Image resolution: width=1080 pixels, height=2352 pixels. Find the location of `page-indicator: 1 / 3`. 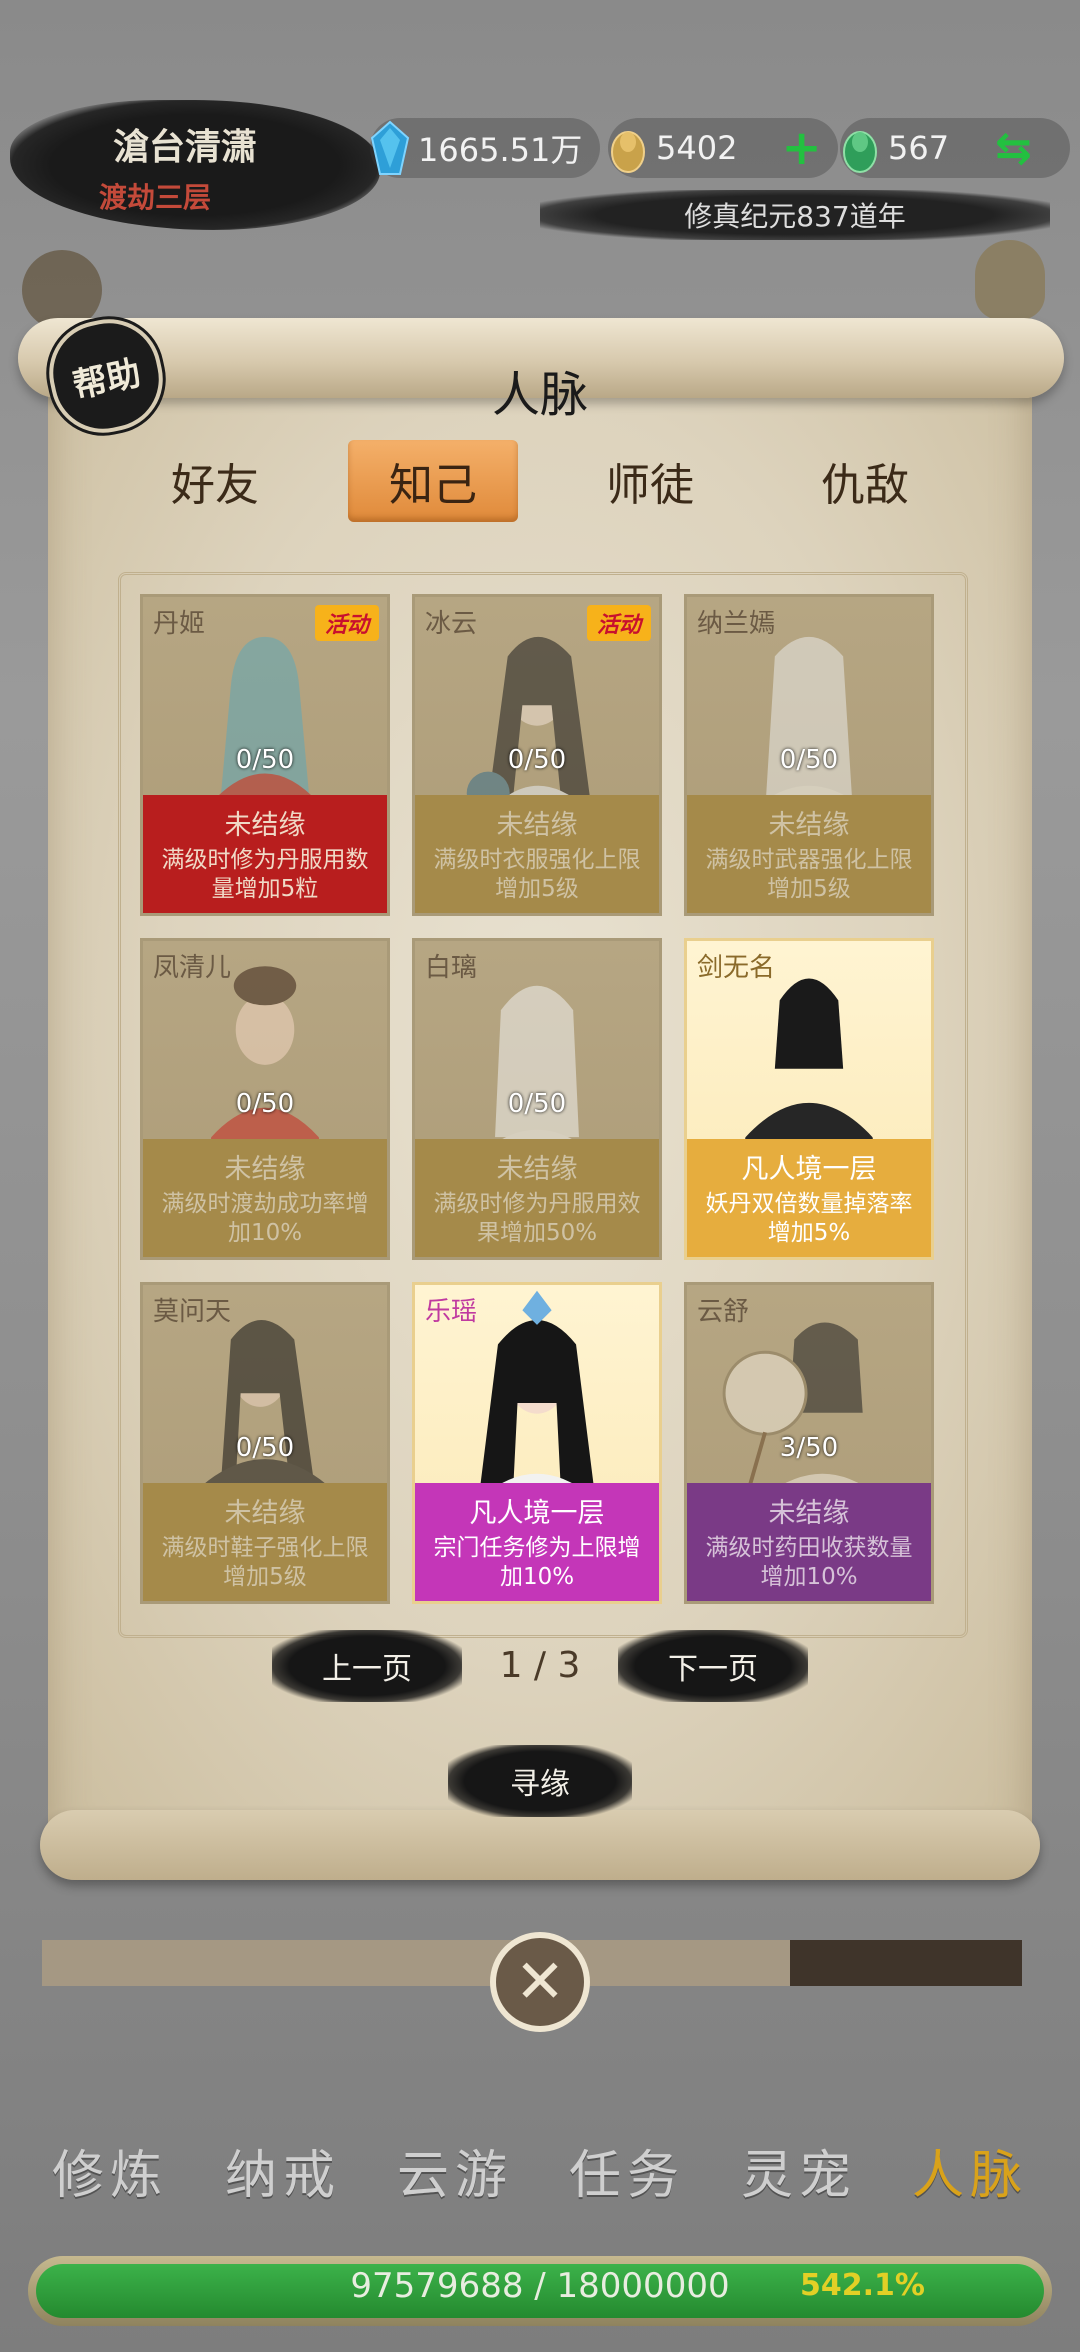

page-indicator: 1 / 3 is located at coordinates (540, 1665).